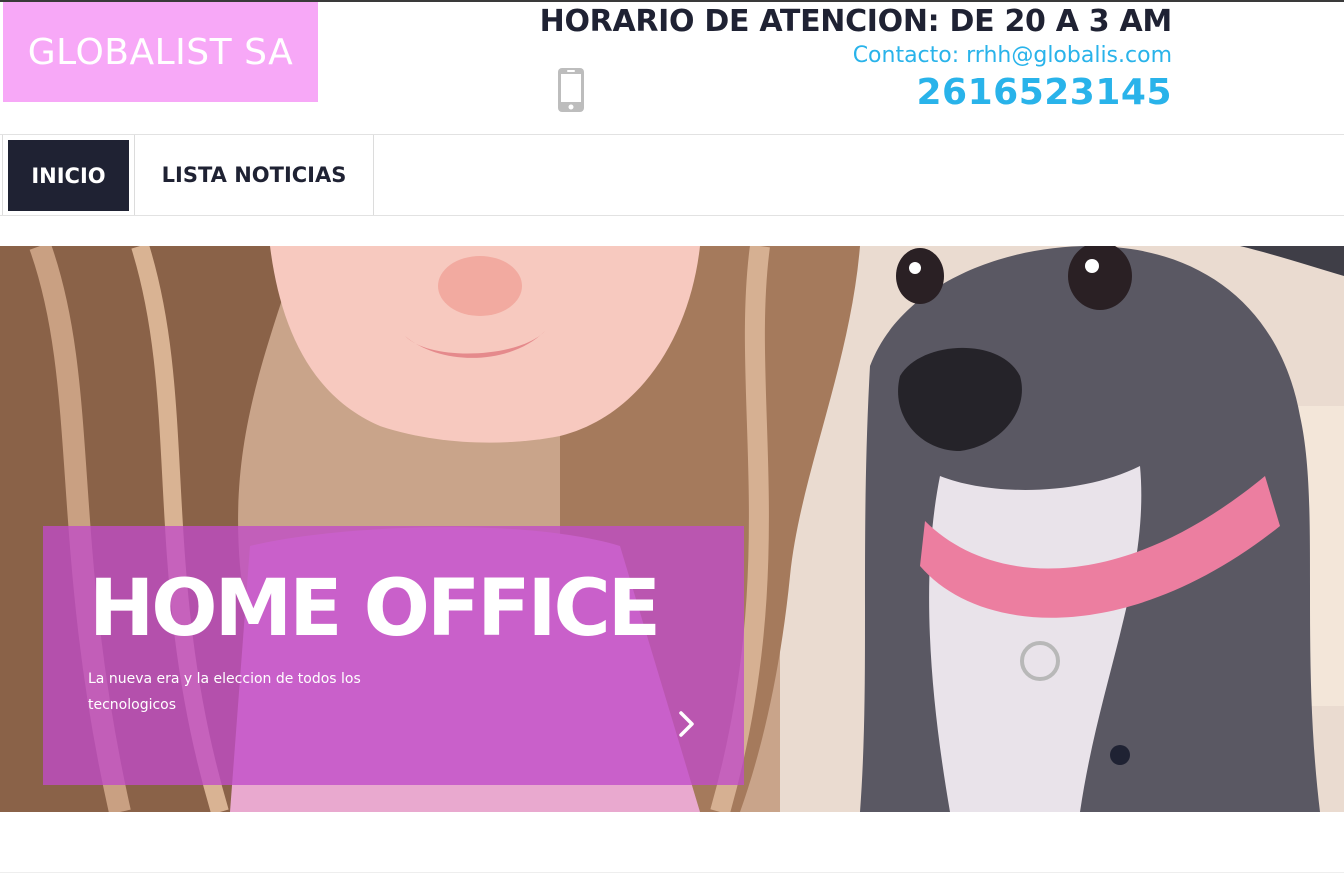  What do you see at coordinates (375, 609) in the screenshot?
I see `slide-title: HOME OFFICE` at bounding box center [375, 609].